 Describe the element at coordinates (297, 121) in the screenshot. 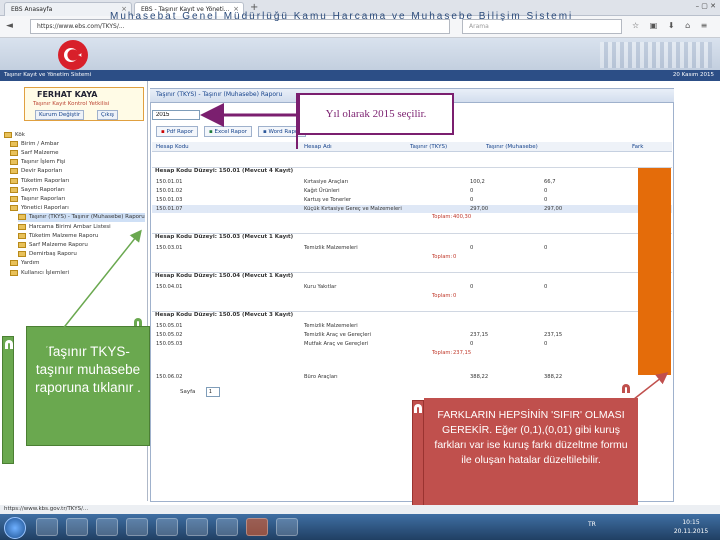

I see `year-callout-stem` at that location.